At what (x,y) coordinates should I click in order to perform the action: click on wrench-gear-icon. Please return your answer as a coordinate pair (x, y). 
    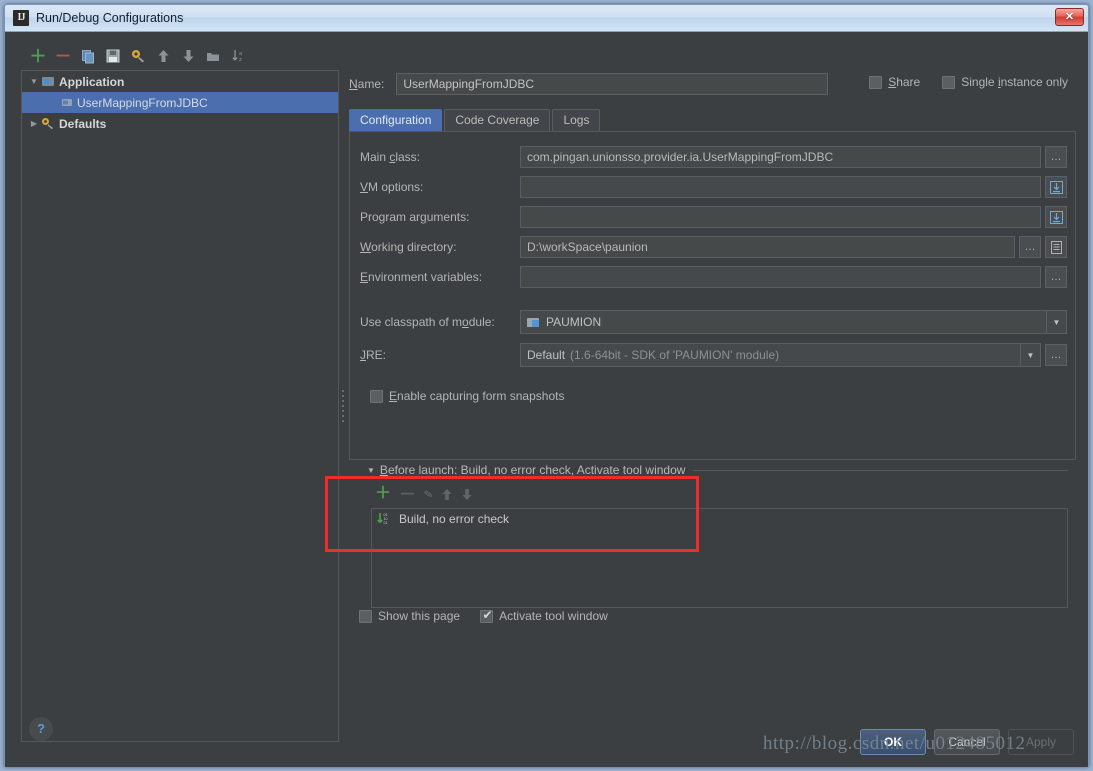
    Looking at the image, I should click on (137, 55).